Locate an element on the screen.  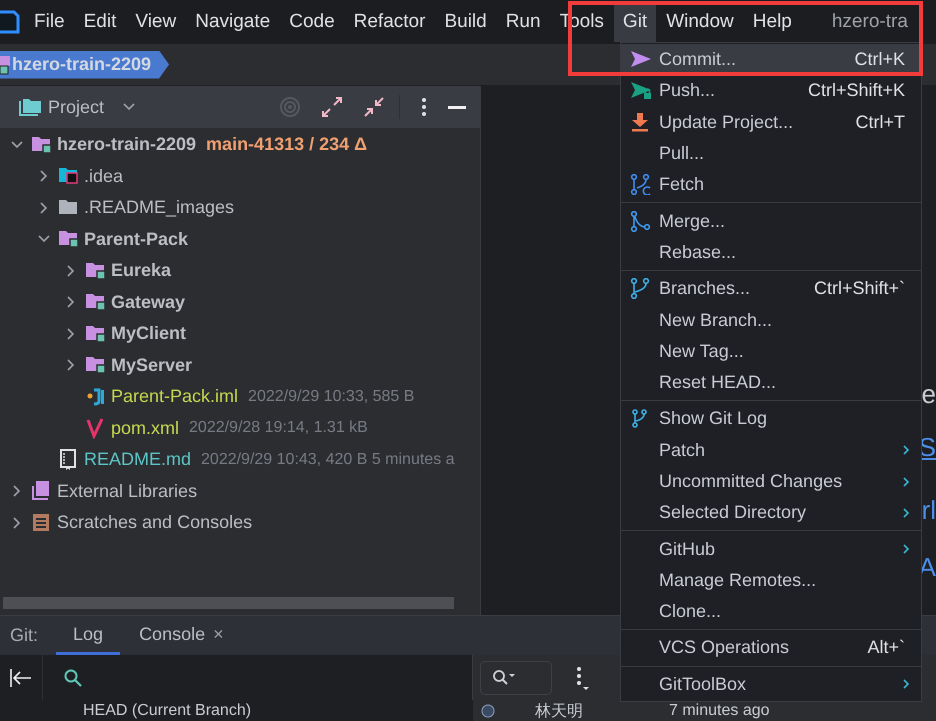
shortcut-label: Ctrl+Shift+K is located at coordinates (856, 91).